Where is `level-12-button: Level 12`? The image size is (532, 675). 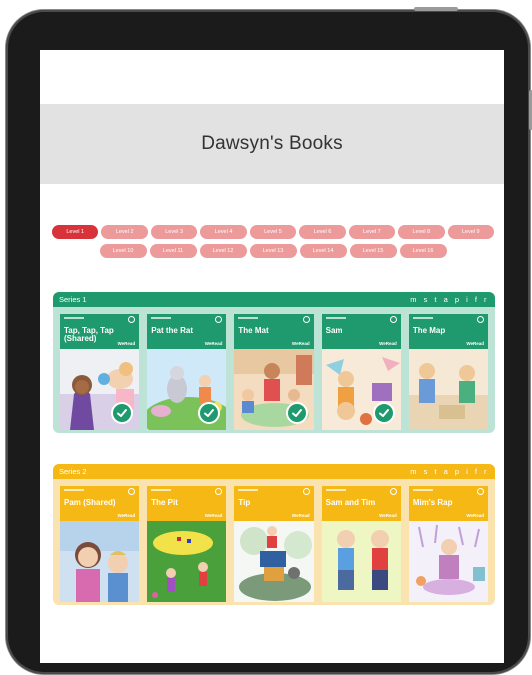
level-12-button: Level 12 is located at coordinates (223, 251).